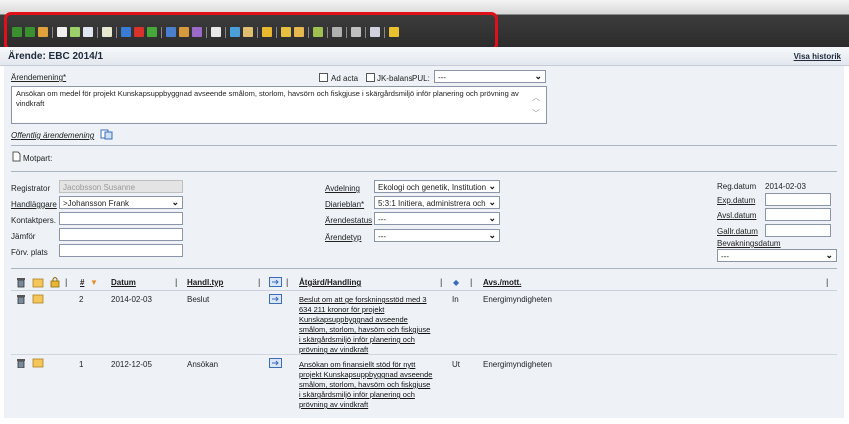 The image size is (849, 424). I want to click on diarieblan-value: 5:3:1 Initiera, administrera och, so click(432, 203).